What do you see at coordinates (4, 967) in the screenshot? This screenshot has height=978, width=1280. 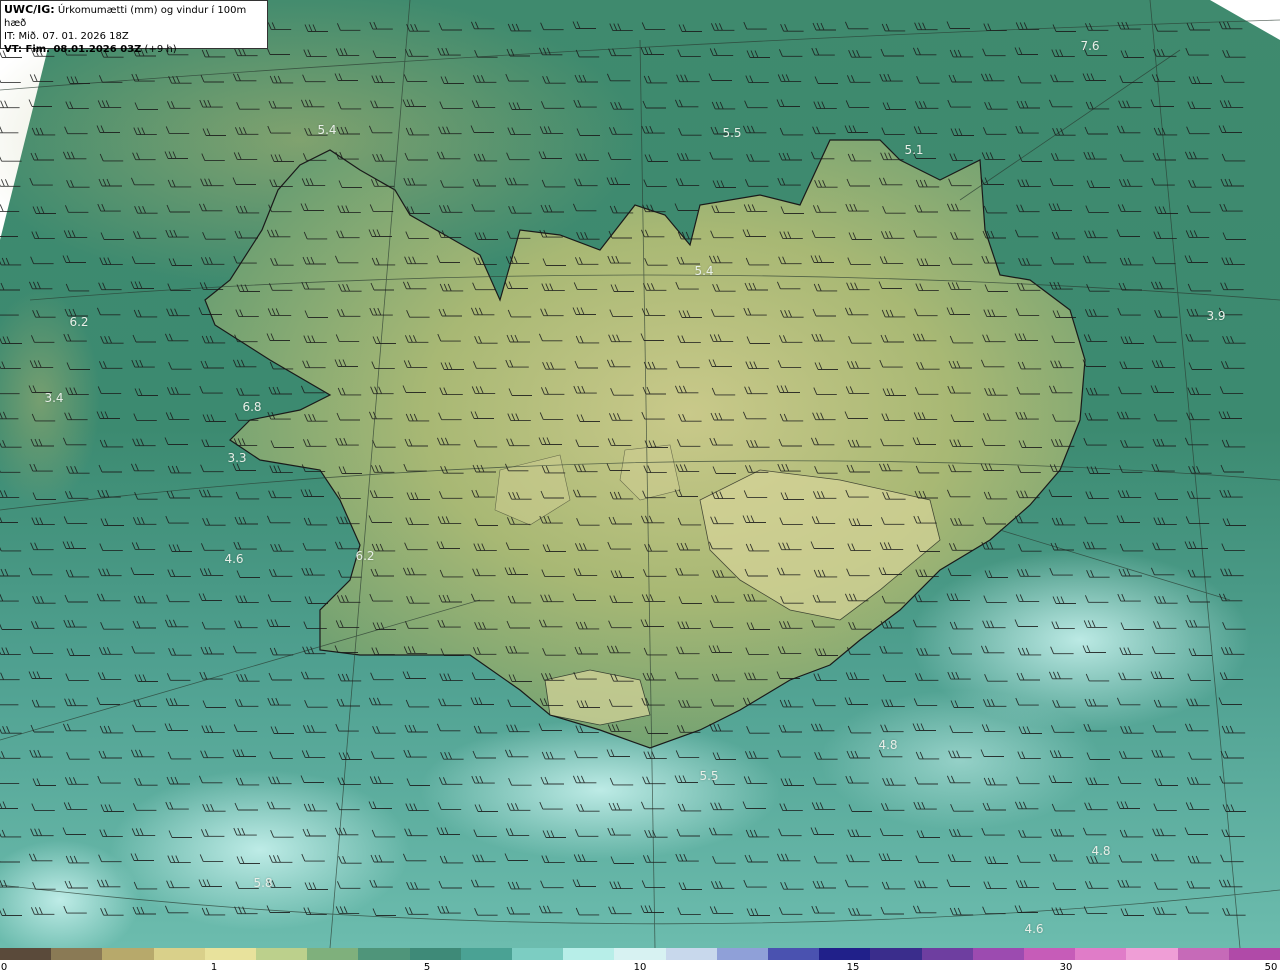 I see `colorbar-tick: 0` at bounding box center [4, 967].